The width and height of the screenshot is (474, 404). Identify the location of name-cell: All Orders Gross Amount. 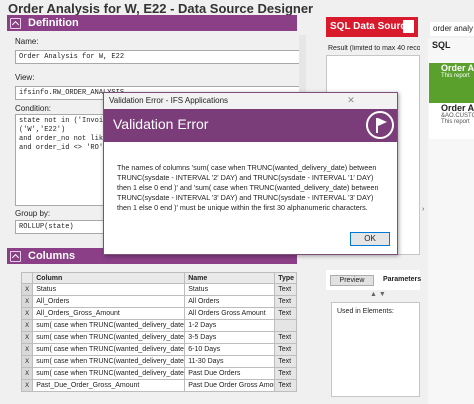
(230, 313).